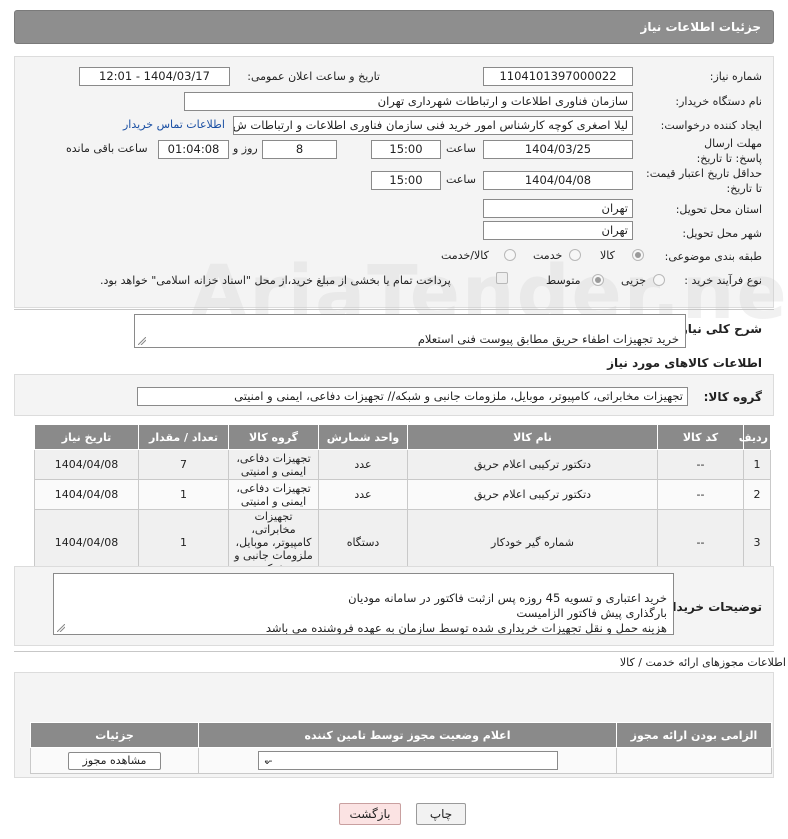  What do you see at coordinates (563, 280) in the screenshot?
I see `process-medium-label: متوسط` at bounding box center [563, 280].